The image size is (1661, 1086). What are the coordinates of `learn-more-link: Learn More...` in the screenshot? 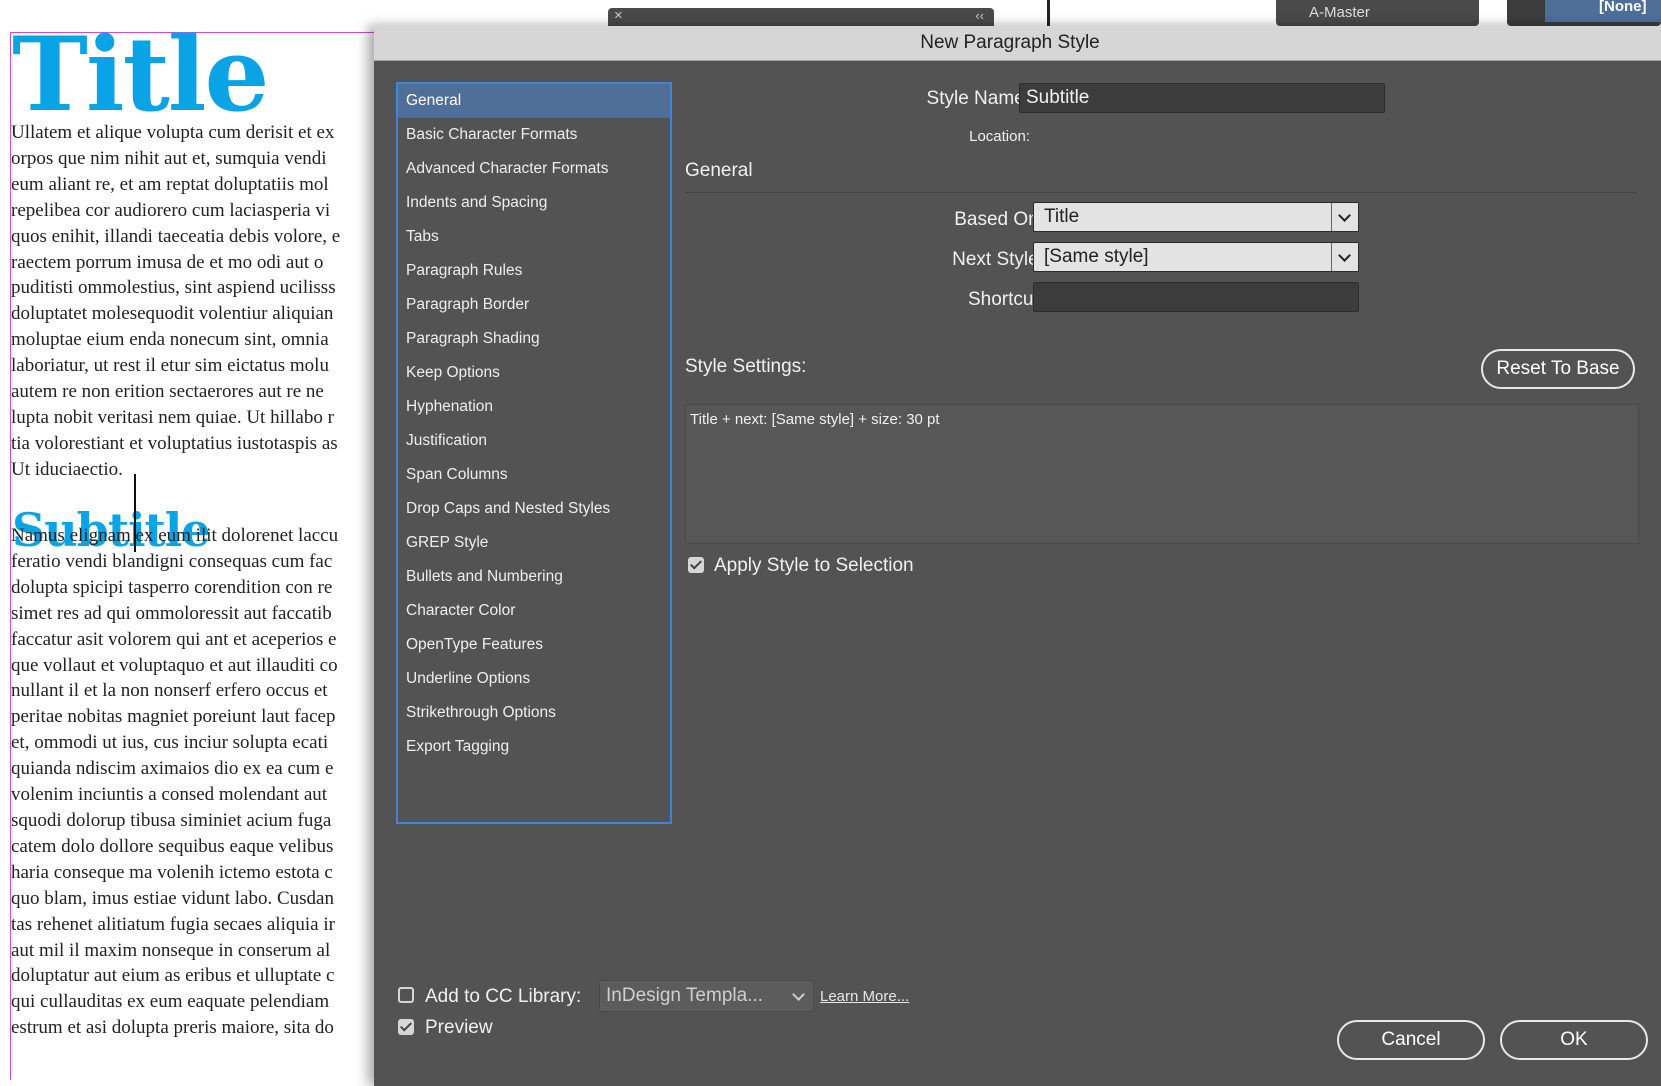 It's located at (864, 996).